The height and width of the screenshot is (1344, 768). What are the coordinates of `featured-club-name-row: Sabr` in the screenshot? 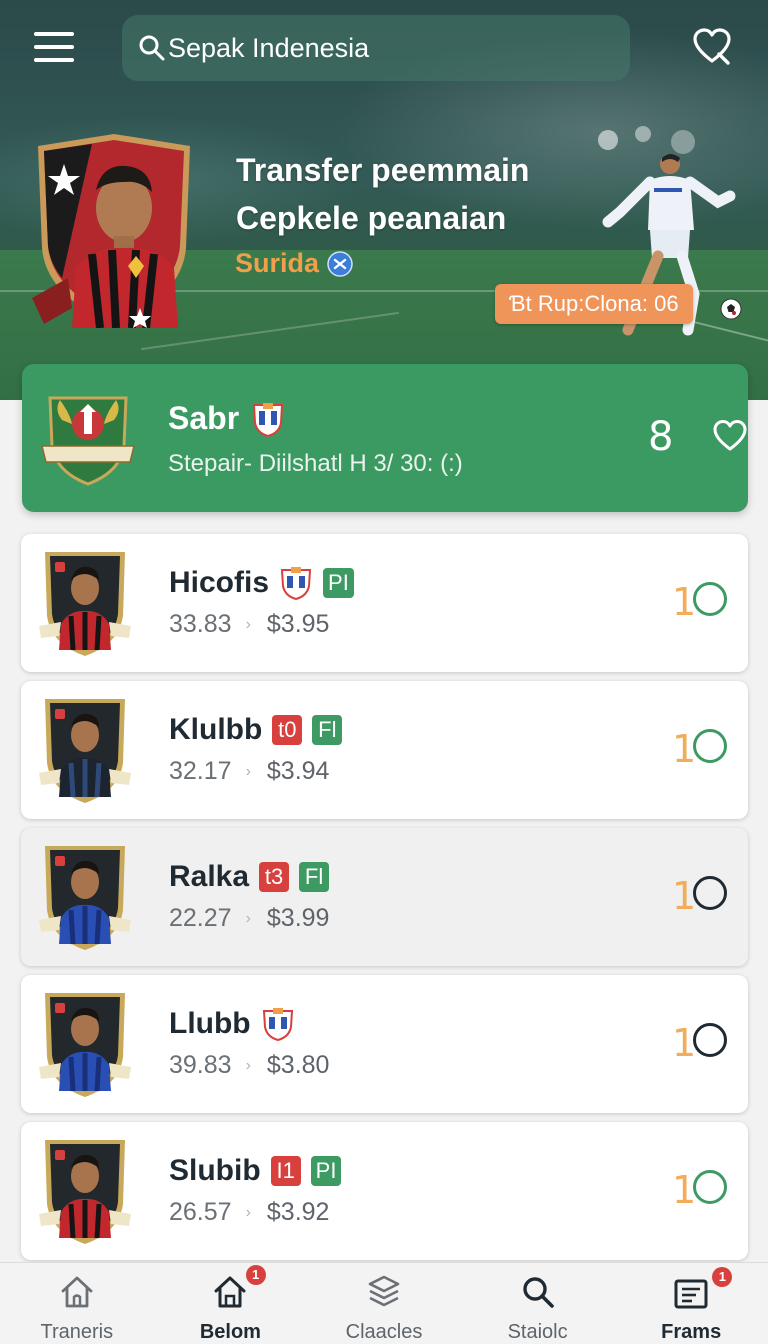 It's located at (226, 418).